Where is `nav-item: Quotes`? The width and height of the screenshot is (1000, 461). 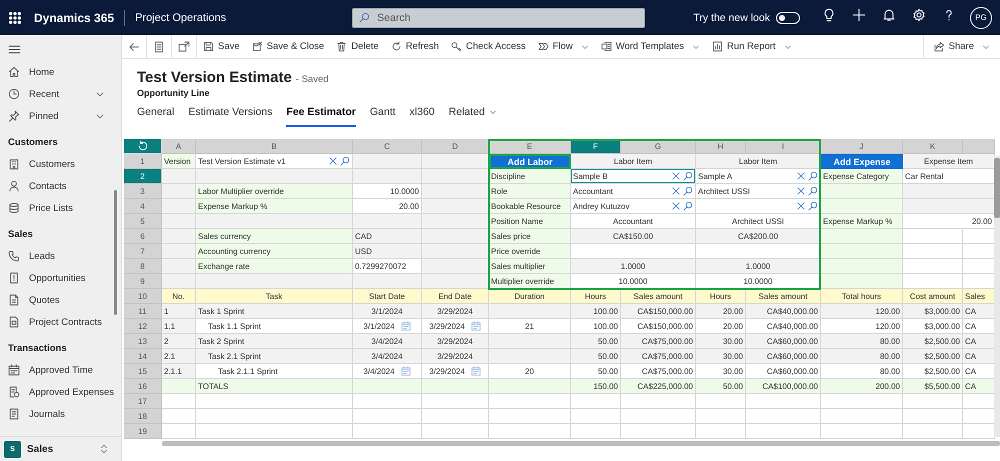
nav-item: Quotes is located at coordinates (60, 300).